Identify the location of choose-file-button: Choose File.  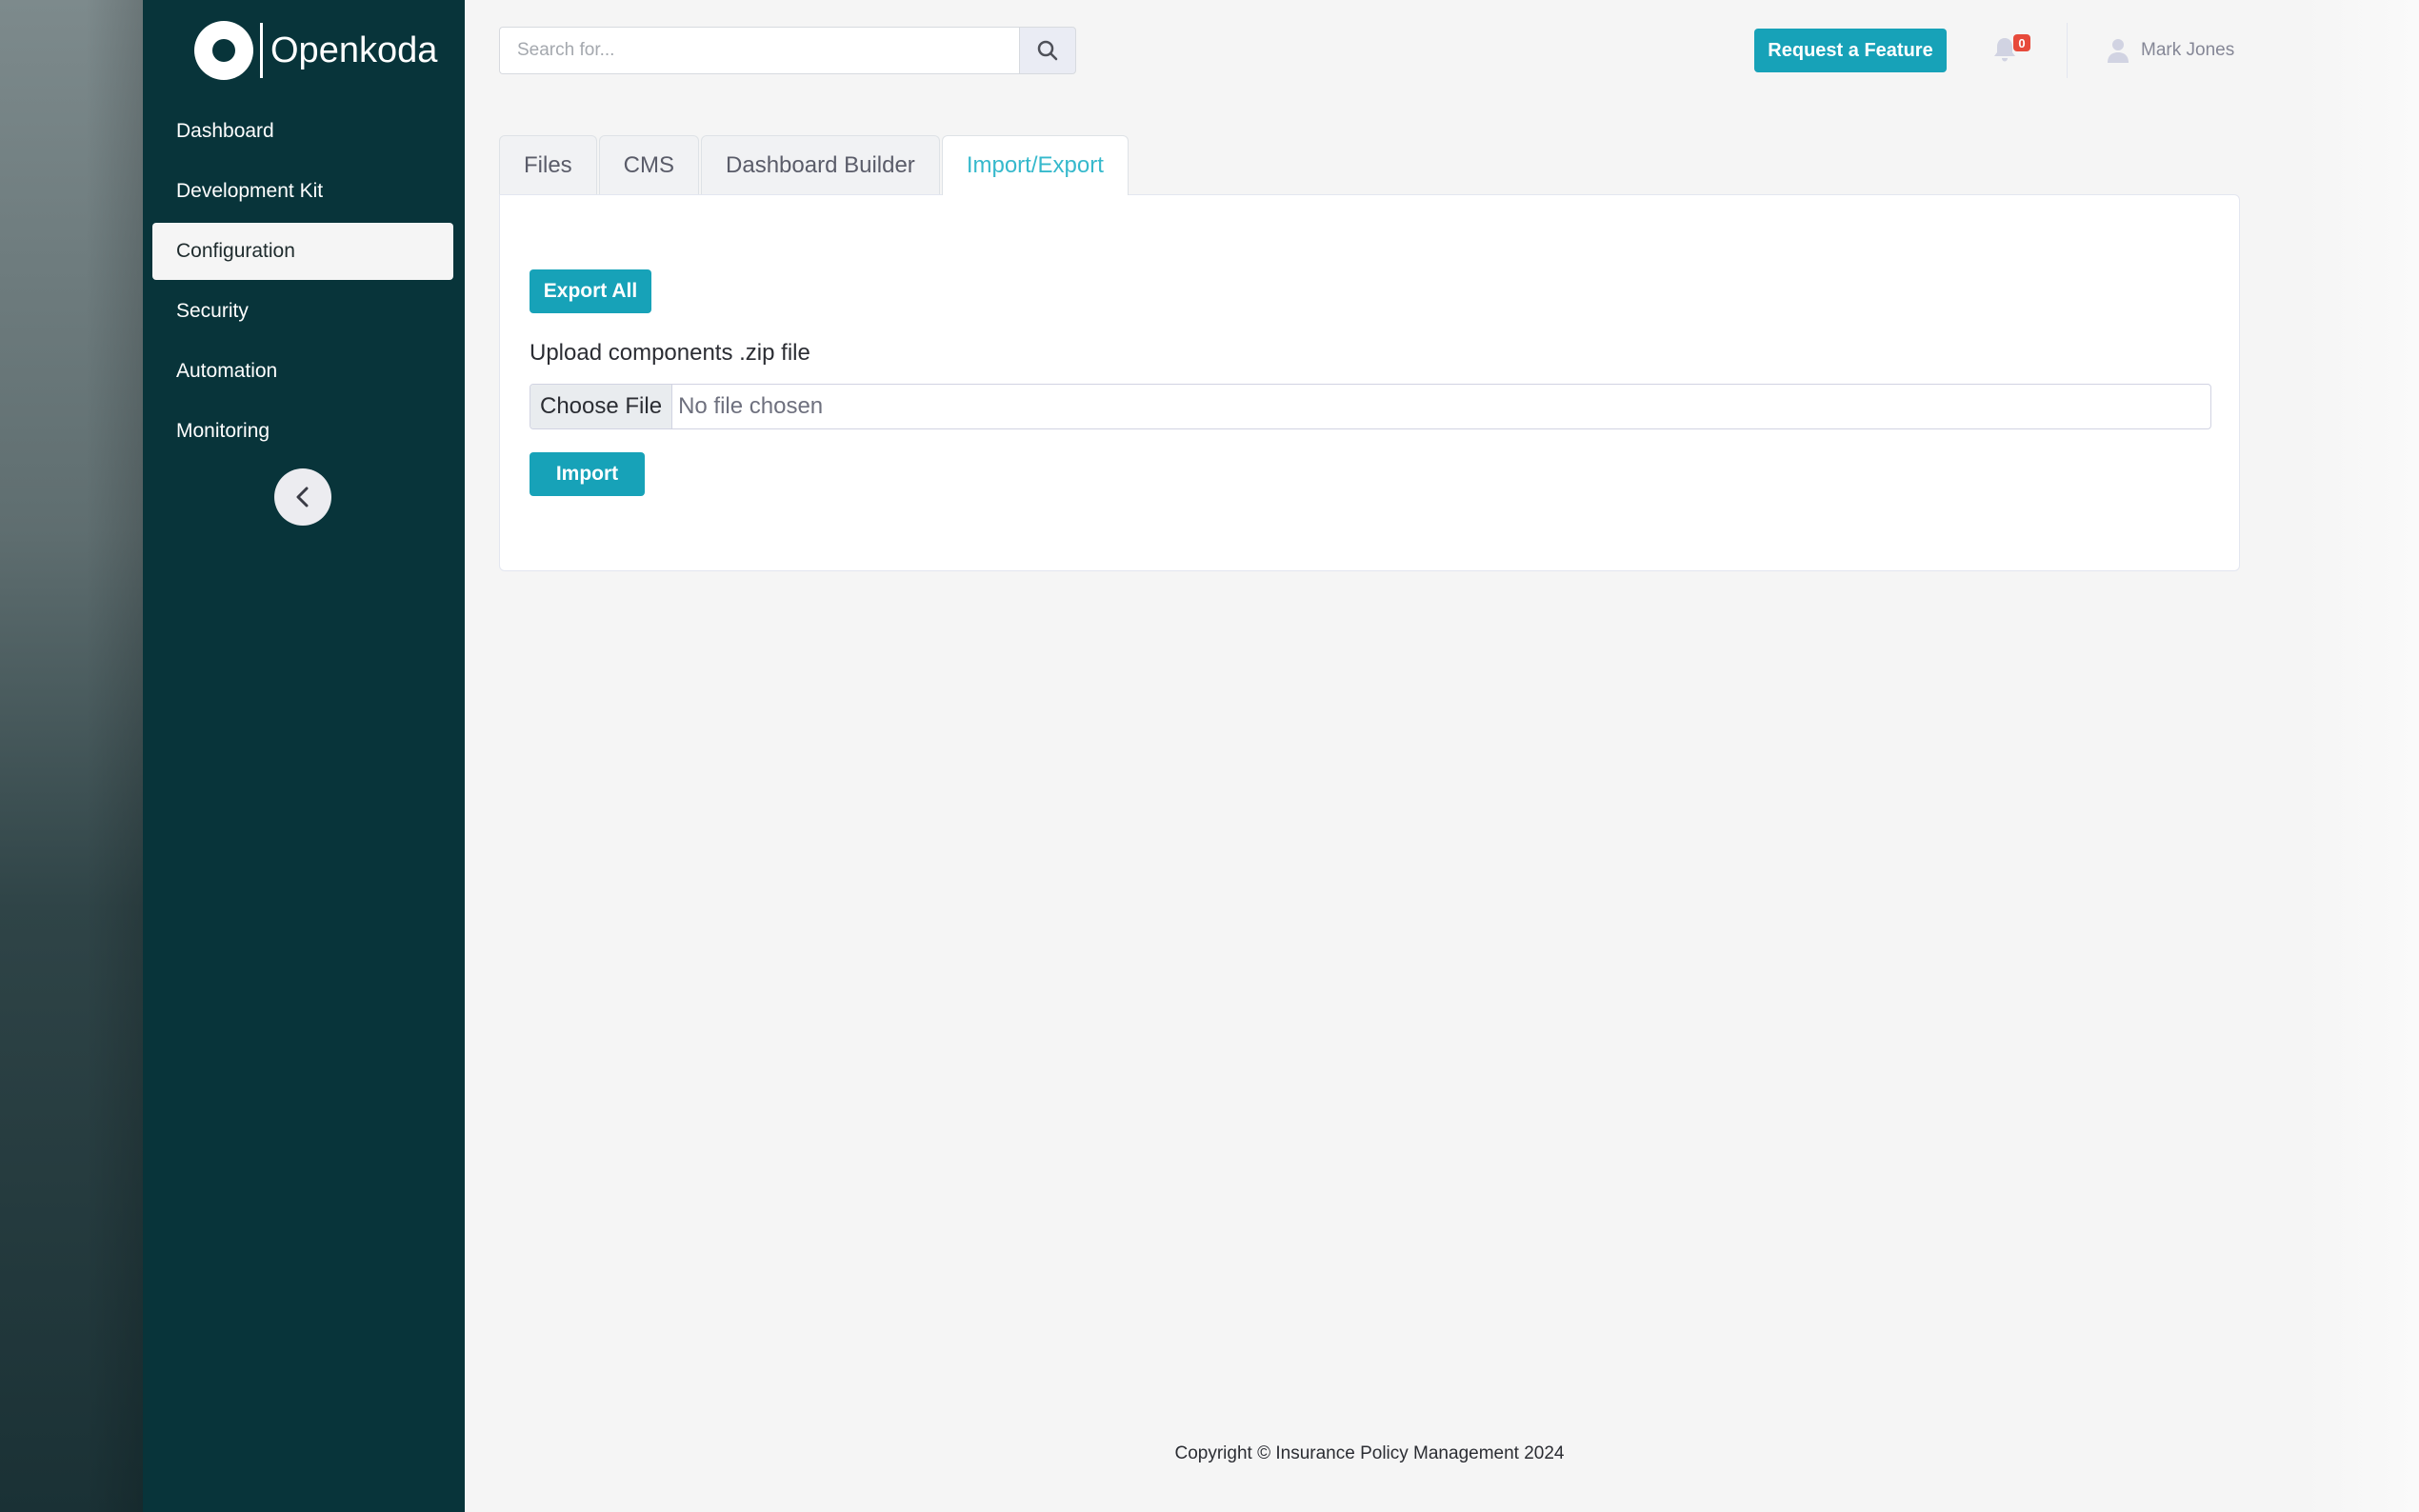
(601, 406).